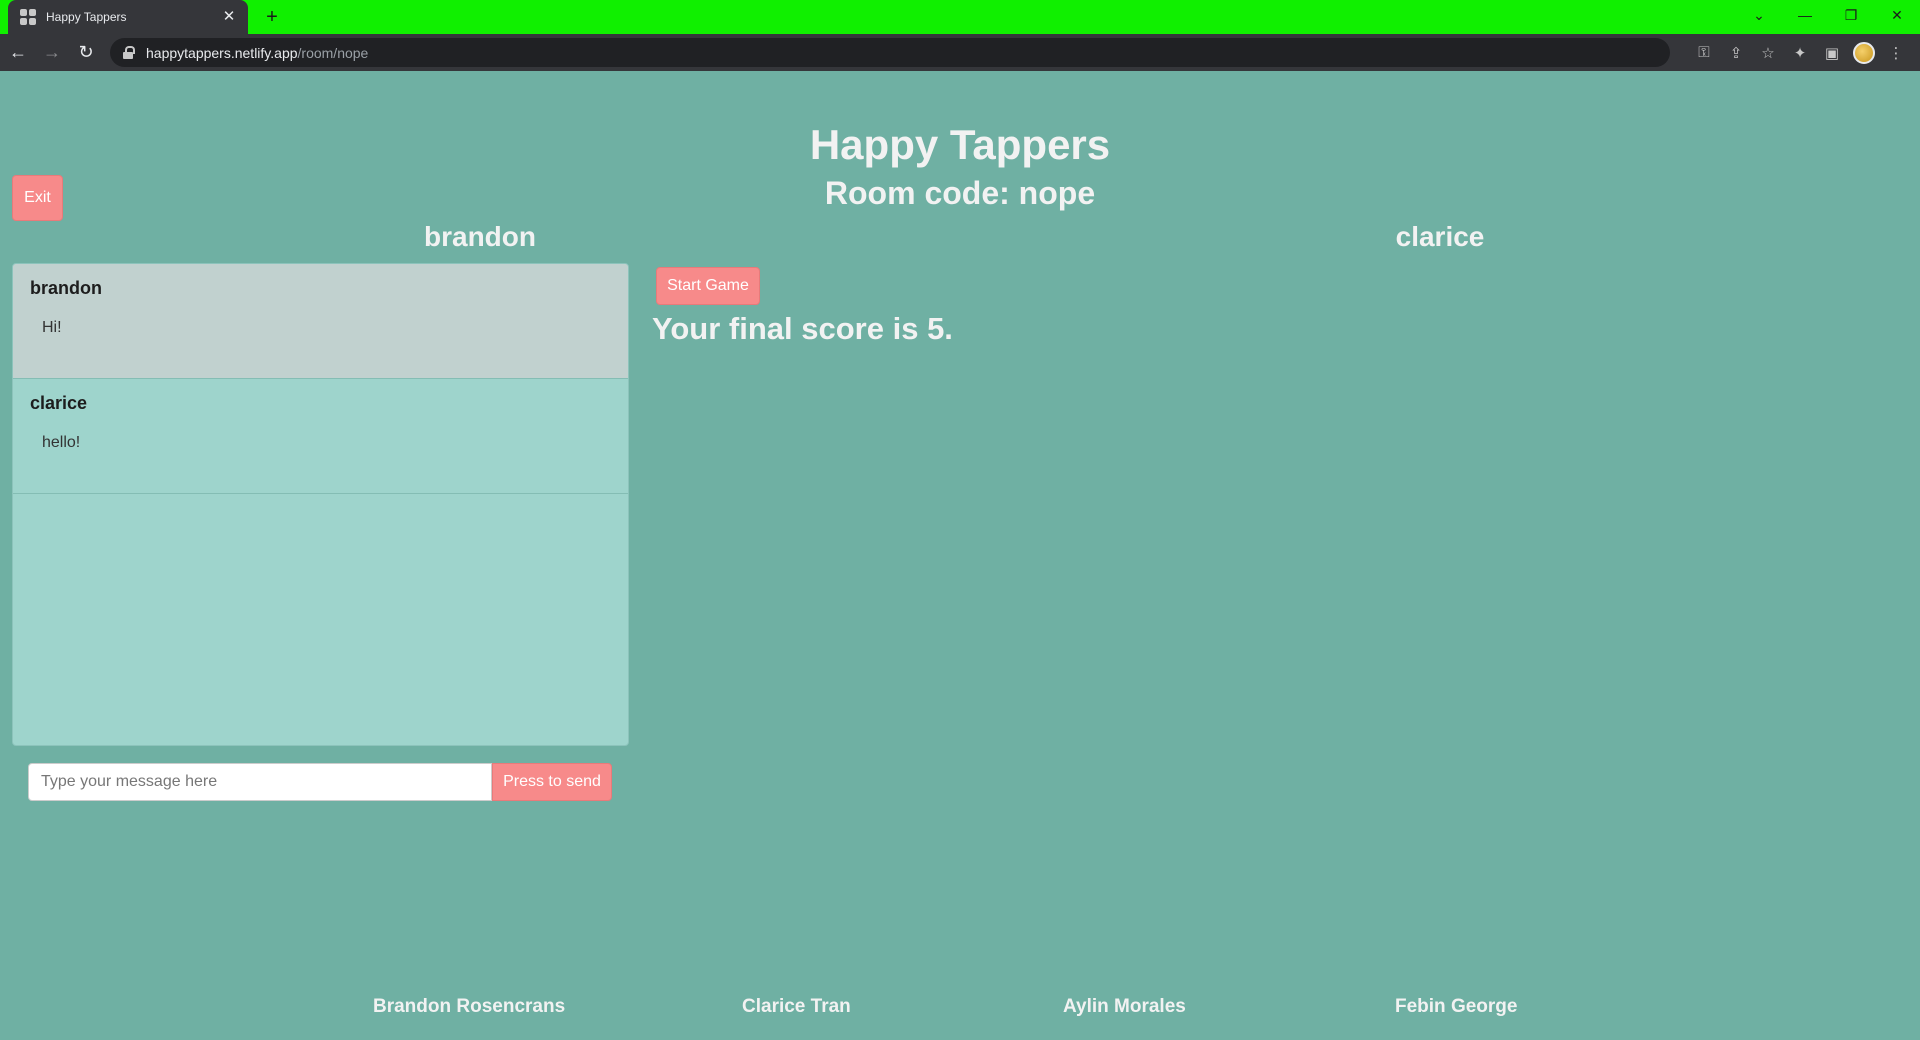  I want to click on message-author: clarice, so click(59, 403).